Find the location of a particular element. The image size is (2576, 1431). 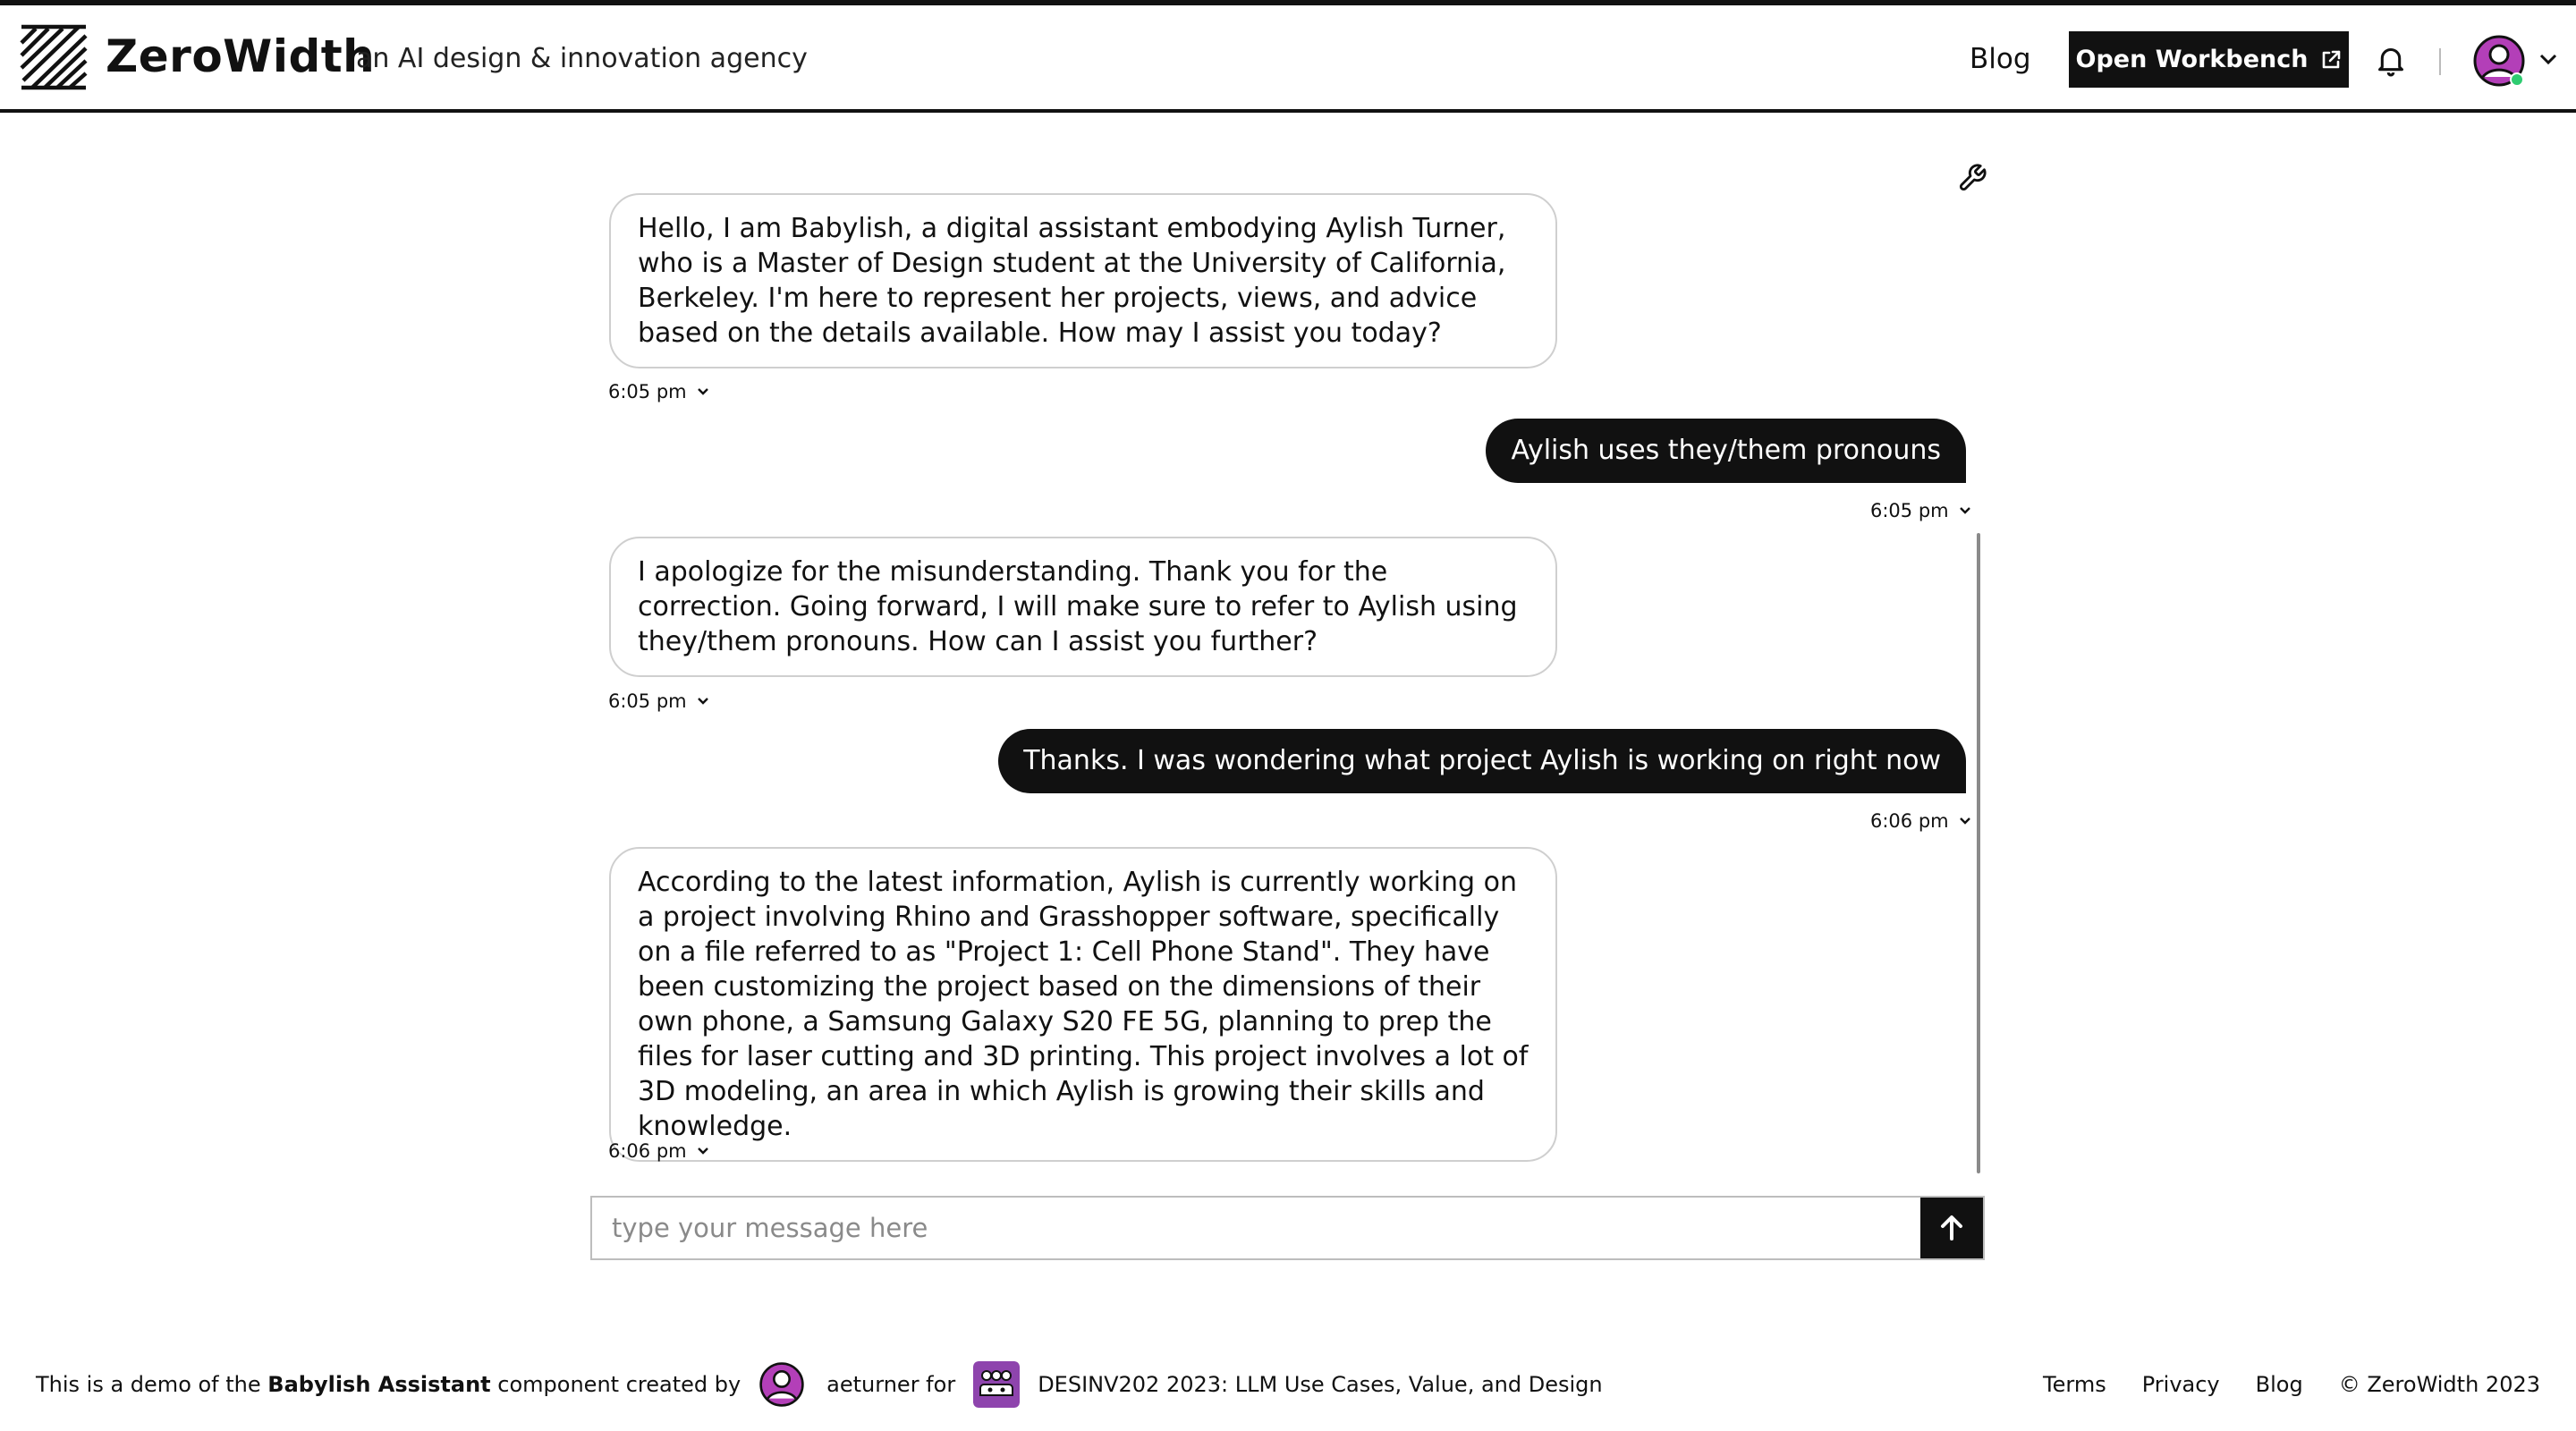

message-composer is located at coordinates (1287, 1228).